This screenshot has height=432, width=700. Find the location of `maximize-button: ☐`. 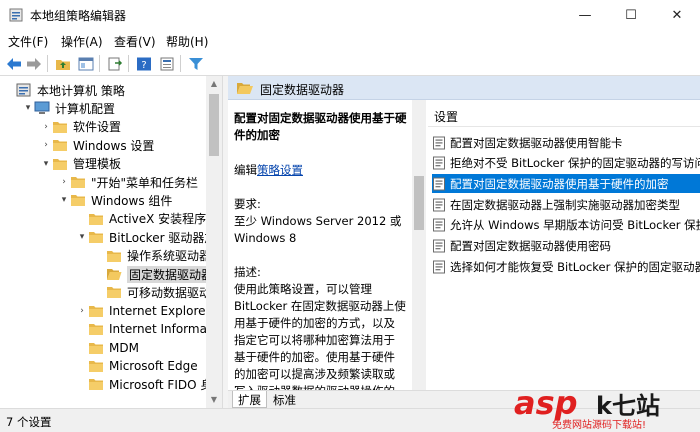

maximize-button: ☐ is located at coordinates (631, 15).